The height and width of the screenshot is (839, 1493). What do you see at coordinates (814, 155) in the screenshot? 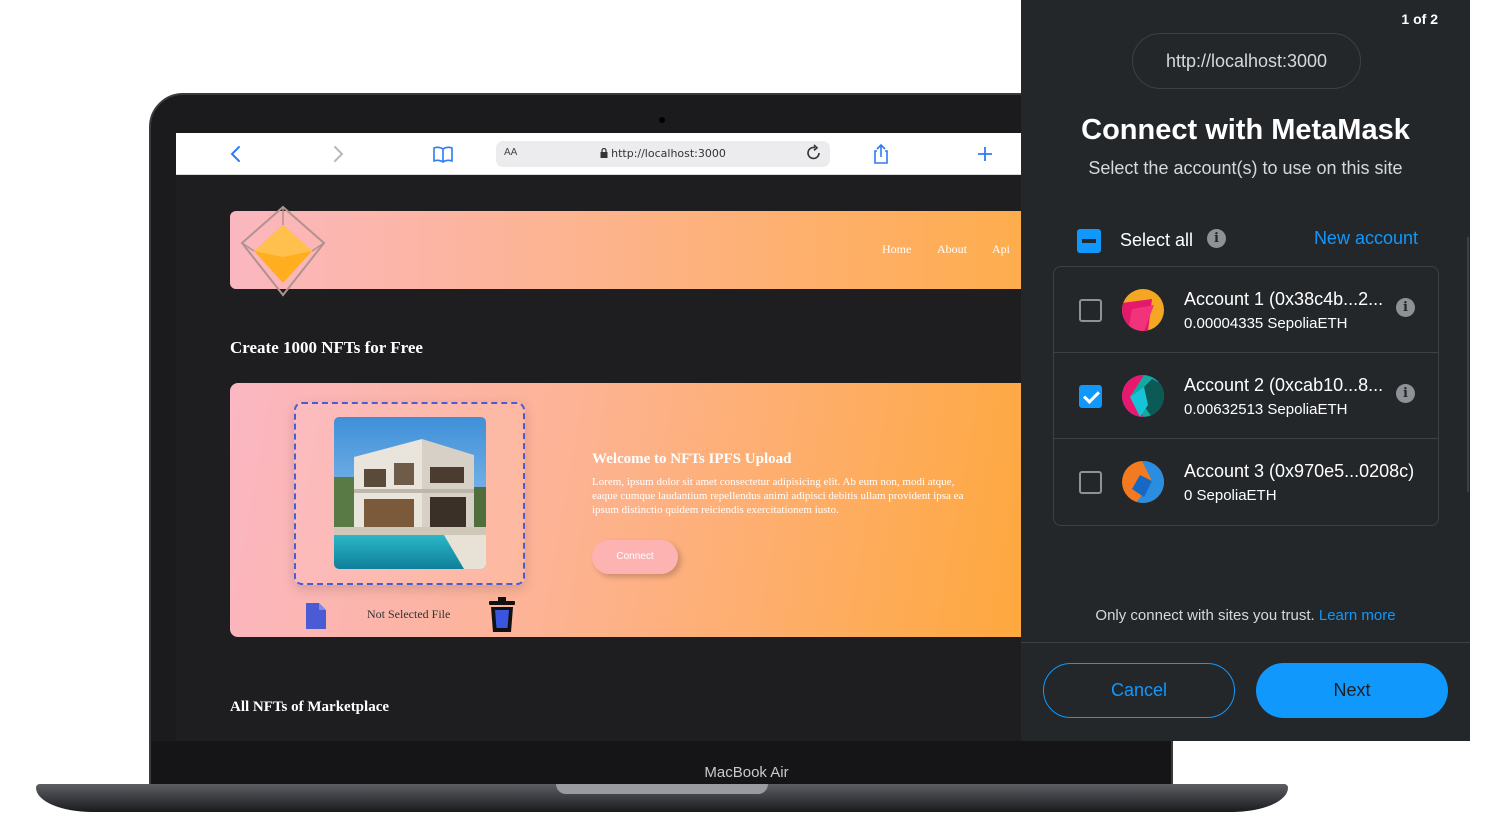
I see `reload-icon` at bounding box center [814, 155].